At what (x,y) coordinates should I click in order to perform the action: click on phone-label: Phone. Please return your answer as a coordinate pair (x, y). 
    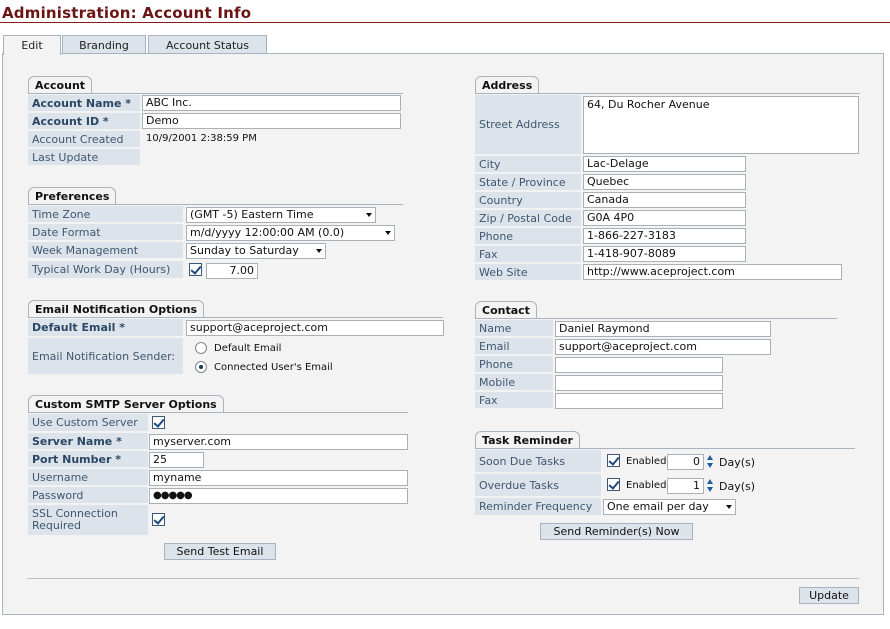
    Looking at the image, I should click on (528, 236).